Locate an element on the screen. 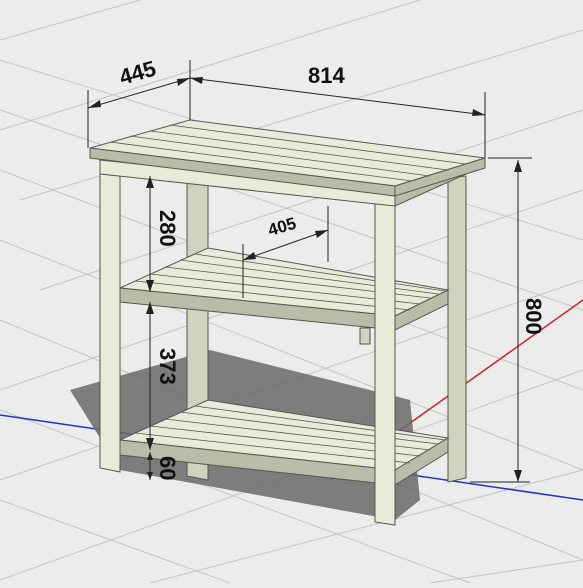  dim-shelf-depth-label: 405 is located at coordinates (282, 227).